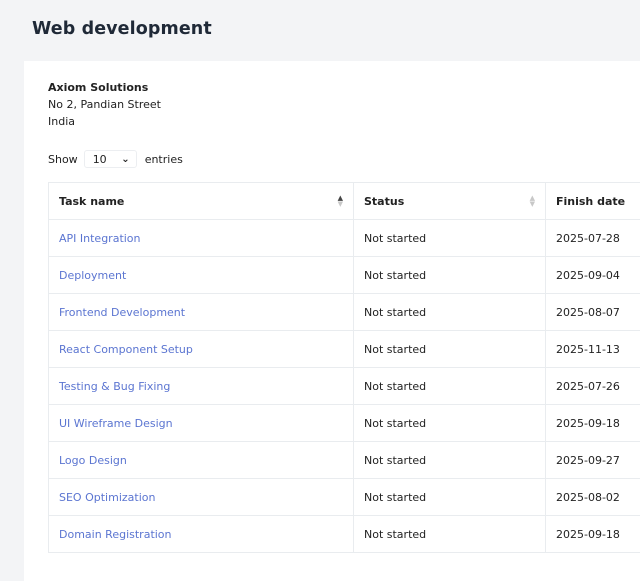 The height and width of the screenshot is (581, 640). I want to click on task-link: Logo Design, so click(93, 460).